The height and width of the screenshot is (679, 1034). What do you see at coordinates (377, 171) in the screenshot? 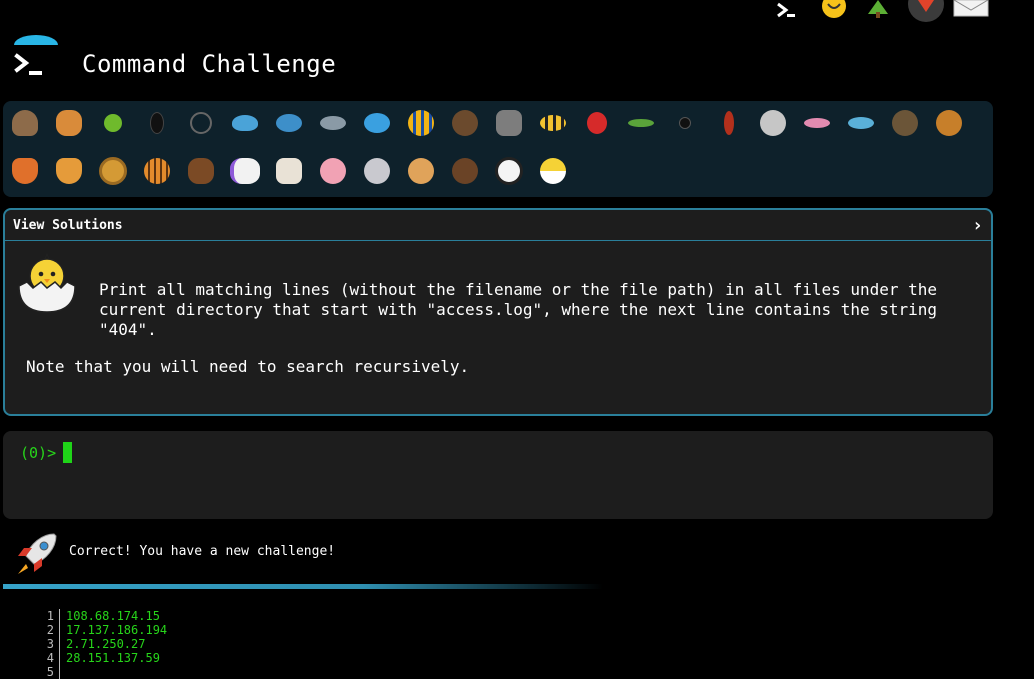
I see `mouse-icon` at bounding box center [377, 171].